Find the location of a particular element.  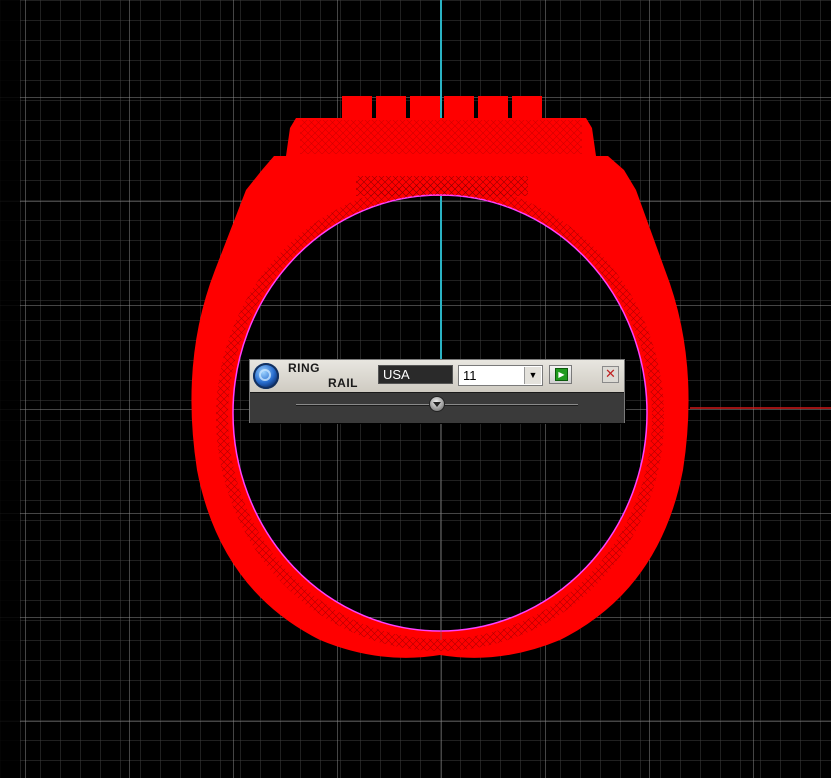

shelf-mesh is located at coordinates (441, 137).